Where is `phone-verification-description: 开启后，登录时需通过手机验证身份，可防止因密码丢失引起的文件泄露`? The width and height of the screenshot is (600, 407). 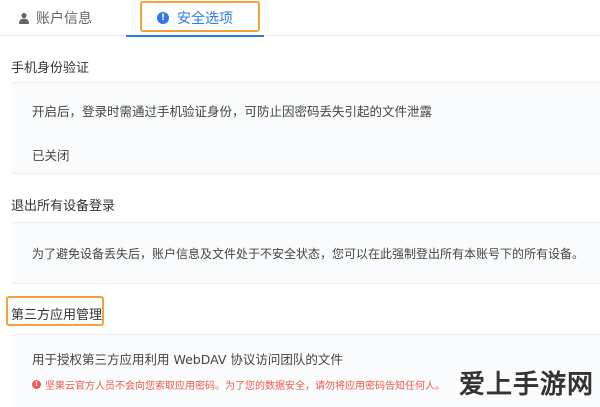
phone-verification-description: 开启后，登录时需通过手机验证身份，可防止因密码丢失引起的文件泄露 is located at coordinates (232, 111).